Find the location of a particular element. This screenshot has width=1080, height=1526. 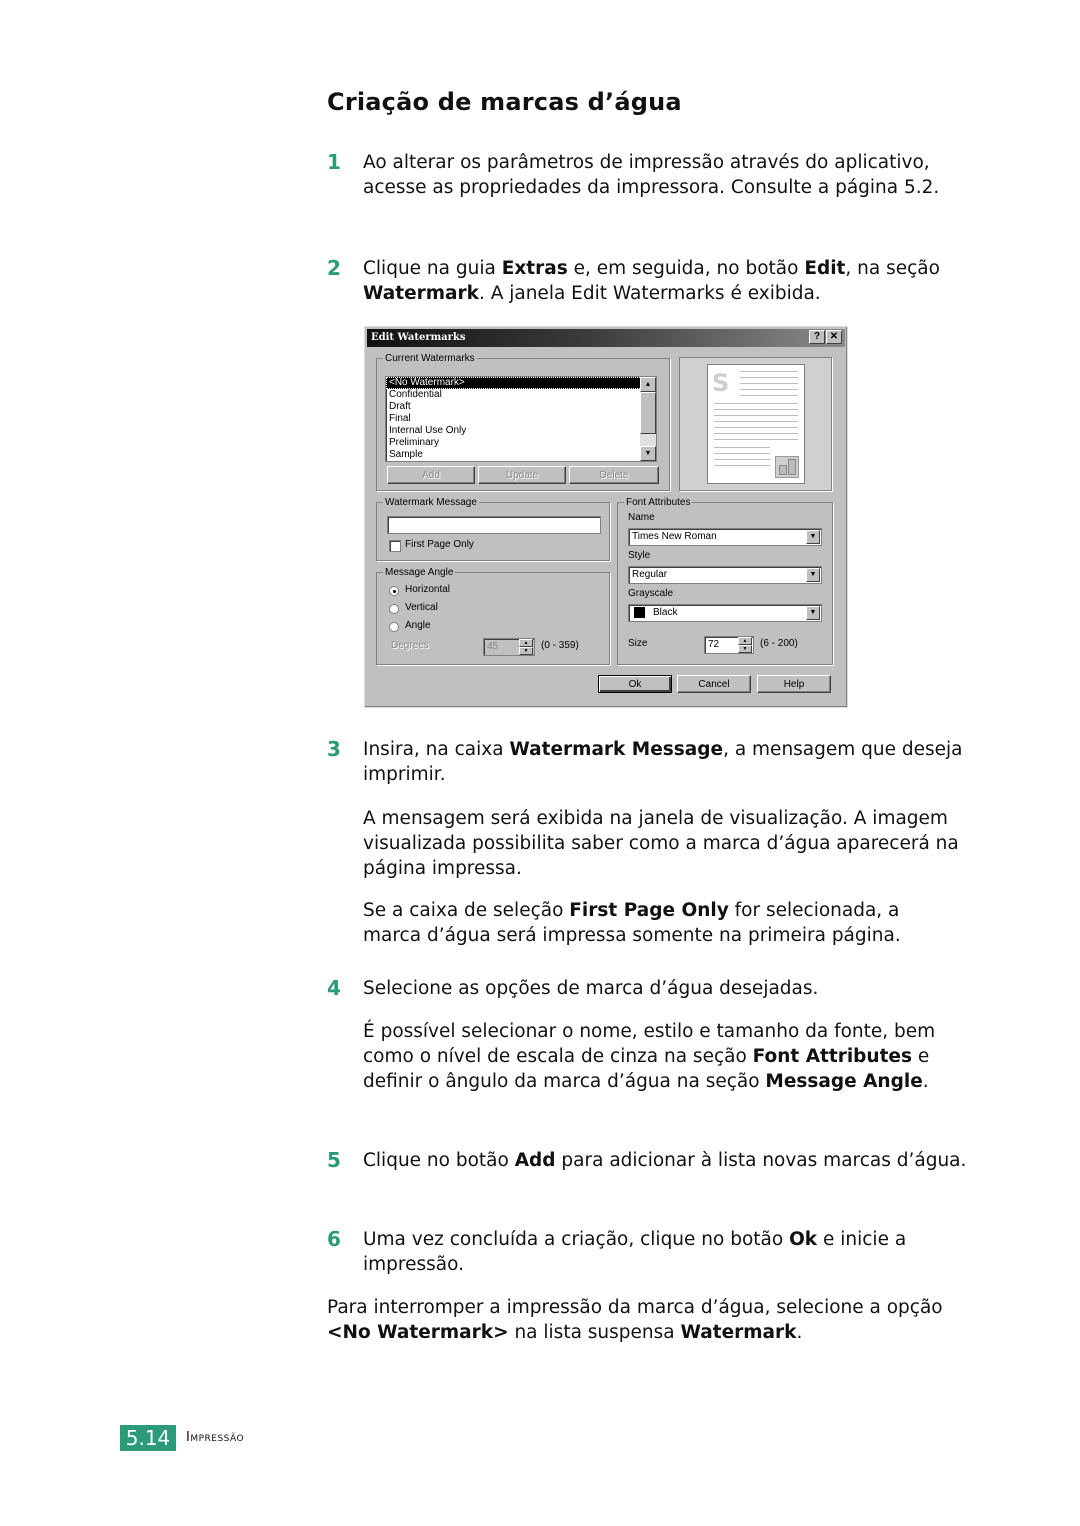

font-style-label: Style is located at coordinates (639, 555).